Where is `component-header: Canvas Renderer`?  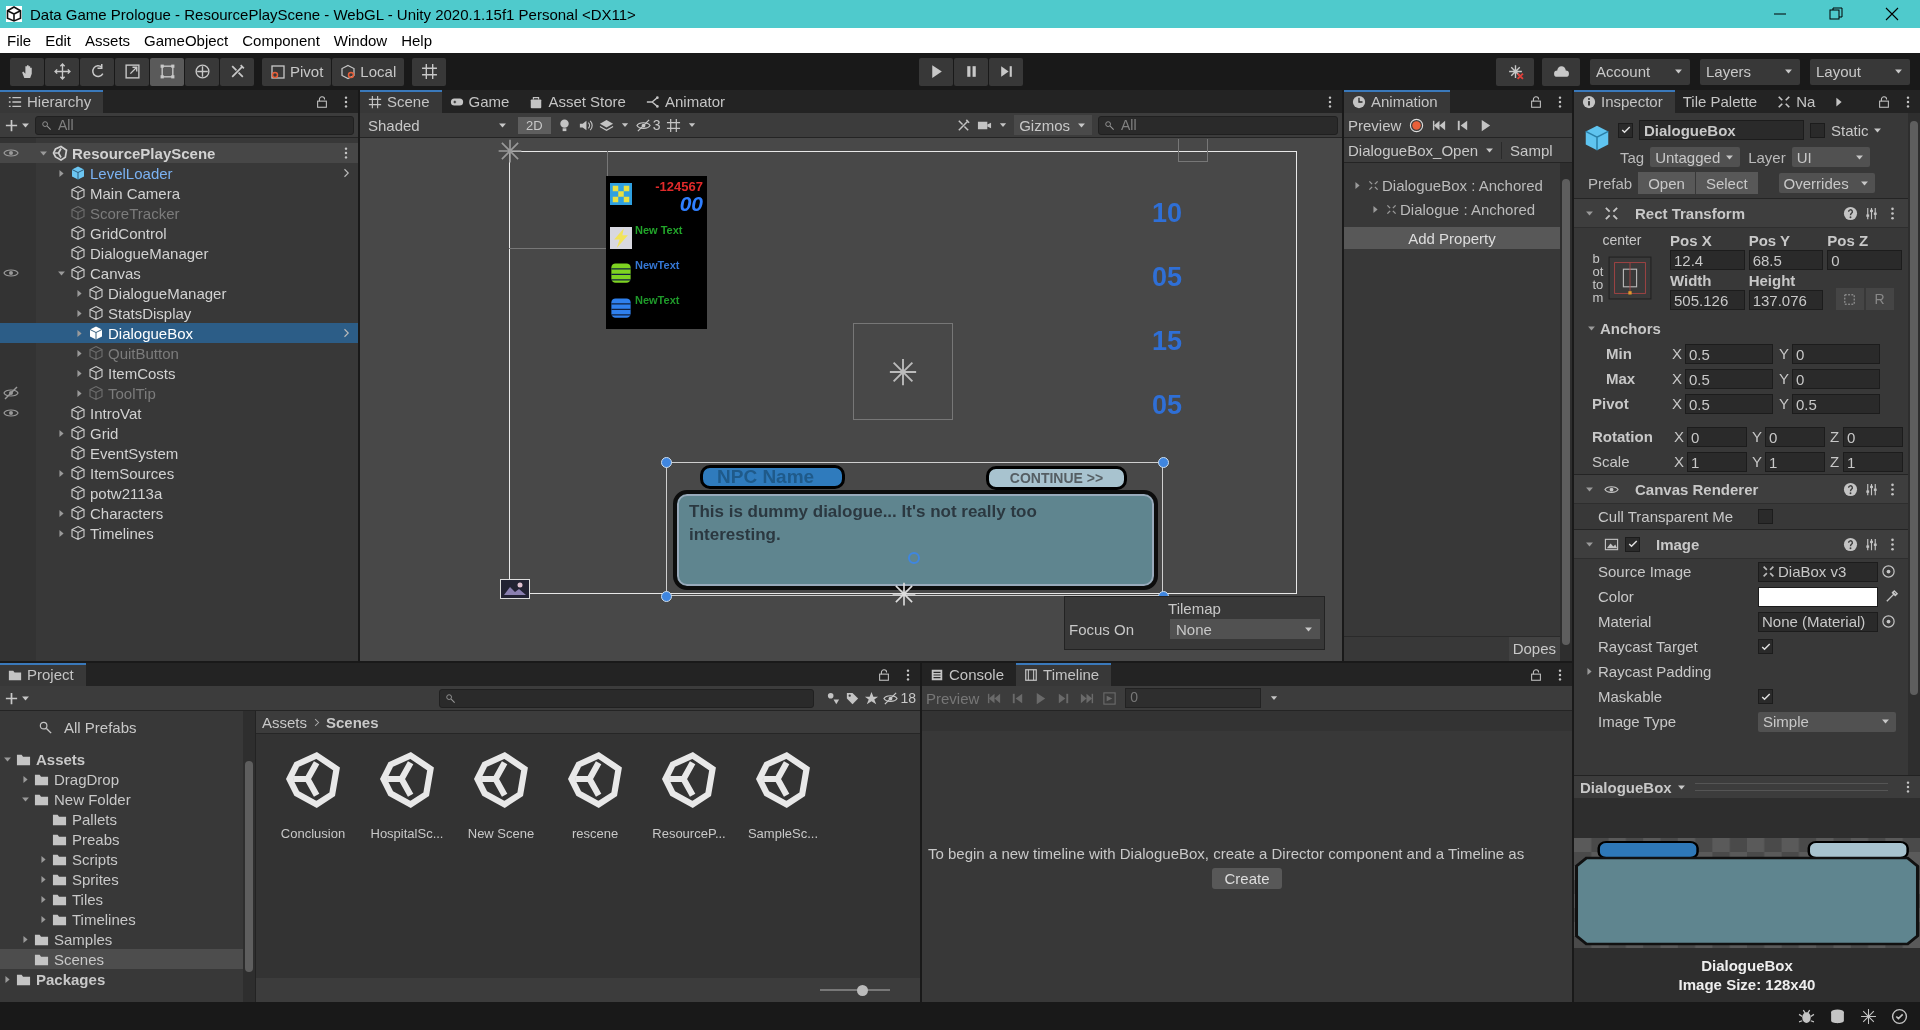
component-header: Canvas Renderer is located at coordinates (1741, 489).